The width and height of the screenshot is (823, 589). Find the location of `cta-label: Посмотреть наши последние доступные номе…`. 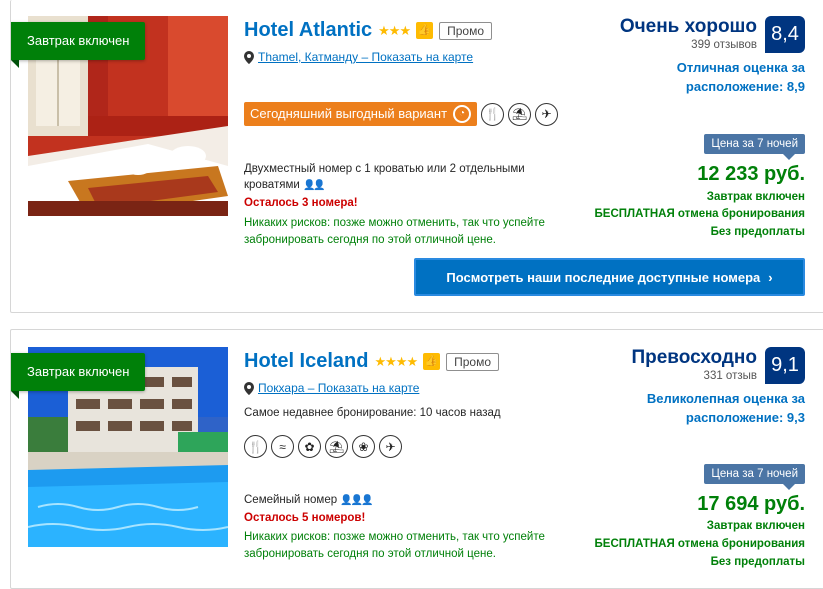

cta-label: Посмотреть наши последние доступные номе… is located at coordinates (603, 277).